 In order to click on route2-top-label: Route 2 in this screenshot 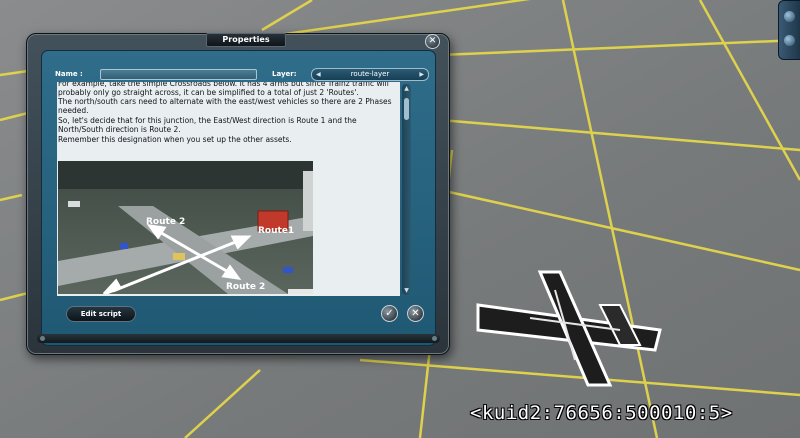, I will do `click(165, 222)`.